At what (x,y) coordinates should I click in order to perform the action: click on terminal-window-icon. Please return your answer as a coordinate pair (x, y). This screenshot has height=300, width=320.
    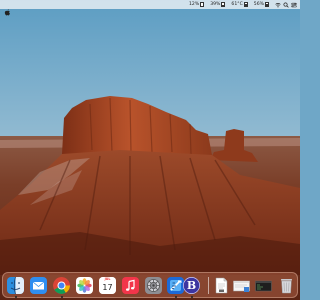
    Looking at the image, I should click on (263, 285).